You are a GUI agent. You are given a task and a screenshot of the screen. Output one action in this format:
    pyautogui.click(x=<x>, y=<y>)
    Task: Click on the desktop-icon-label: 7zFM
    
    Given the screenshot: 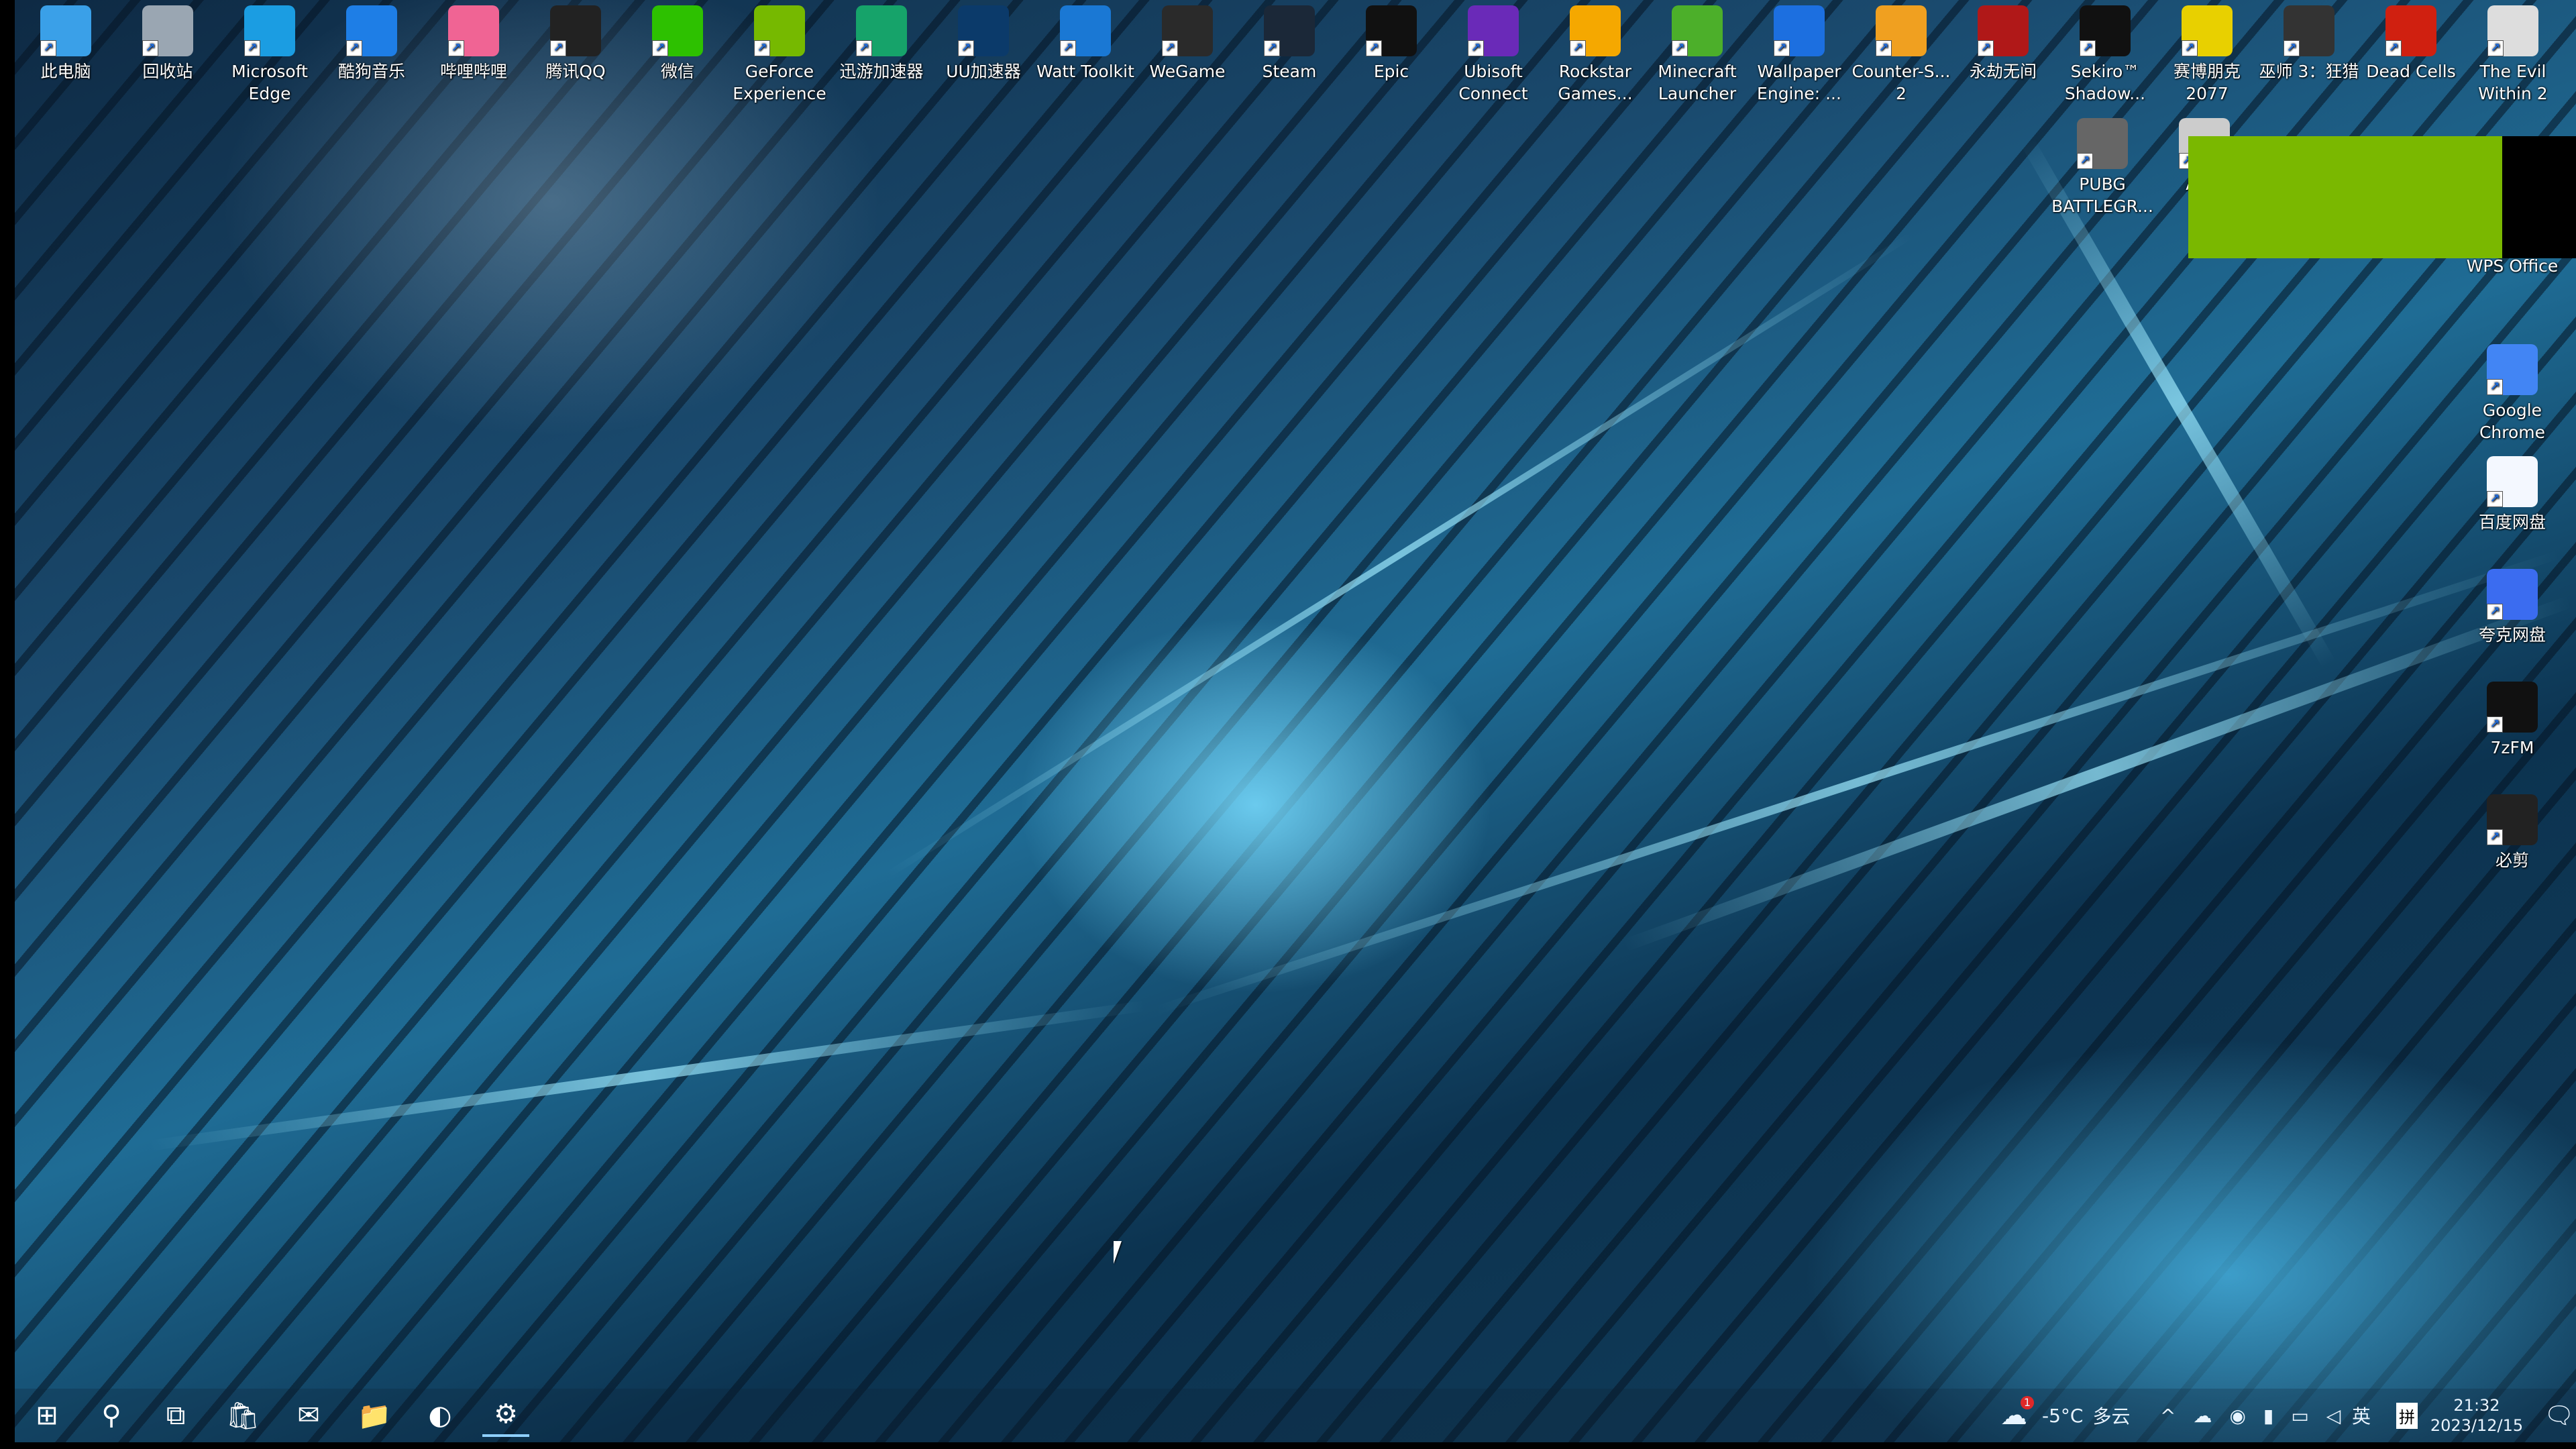 What is the action you would take?
    pyautogui.click(x=2512, y=747)
    